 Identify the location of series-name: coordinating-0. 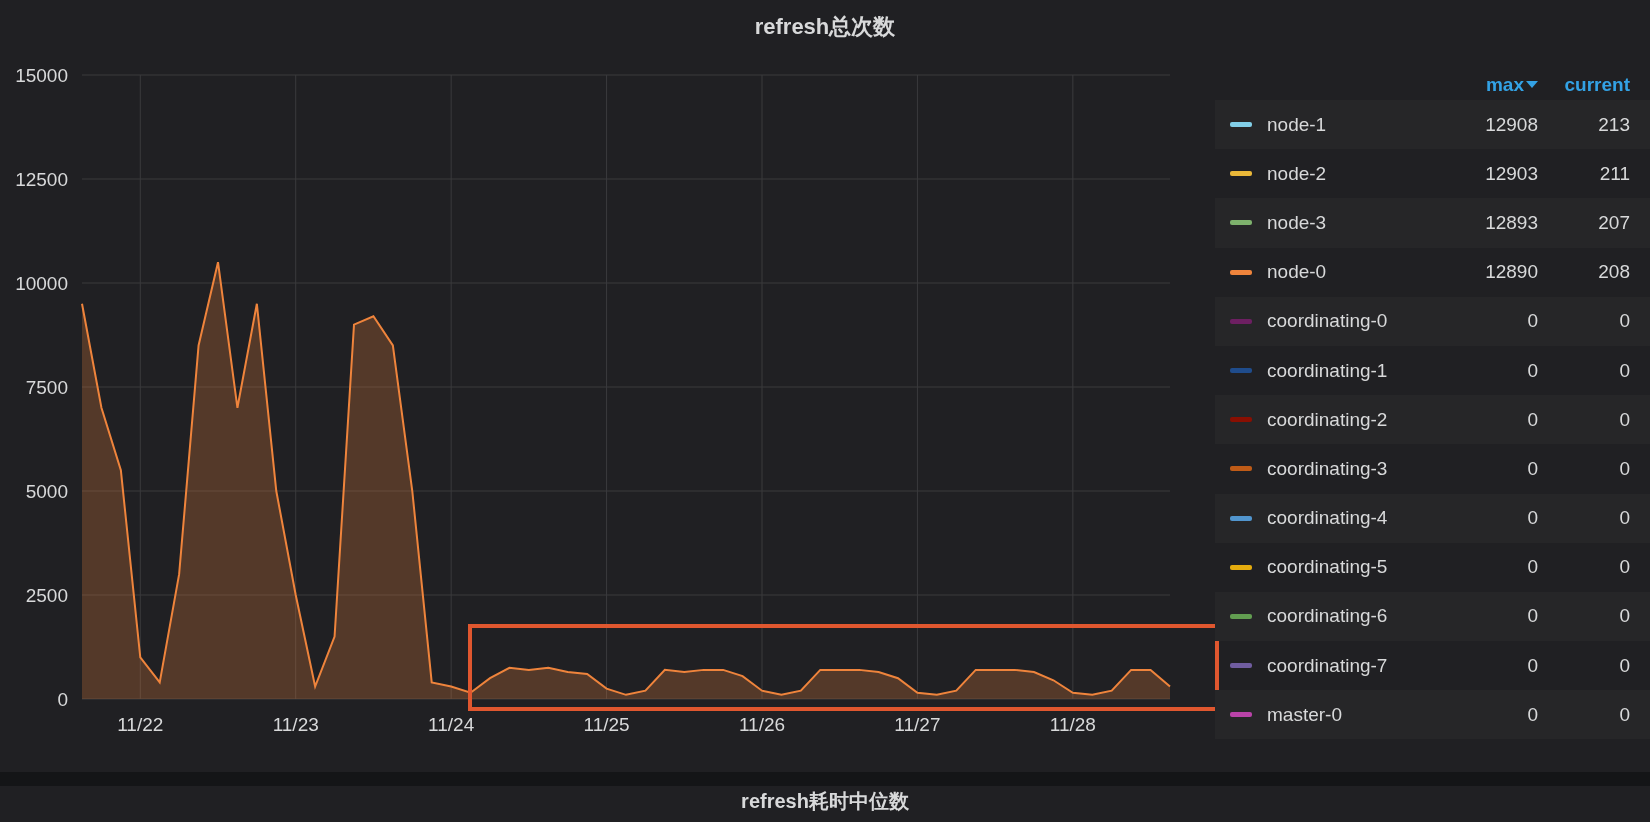
(1356, 321).